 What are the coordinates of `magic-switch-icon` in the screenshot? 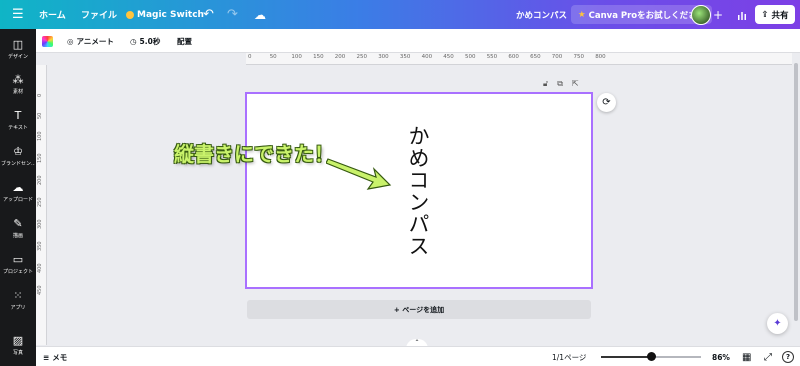 It's located at (130, 14).